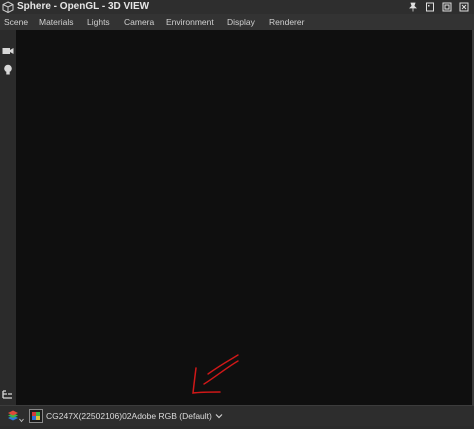 The height and width of the screenshot is (429, 474). I want to click on menu-scene: Scene, so click(16, 22).